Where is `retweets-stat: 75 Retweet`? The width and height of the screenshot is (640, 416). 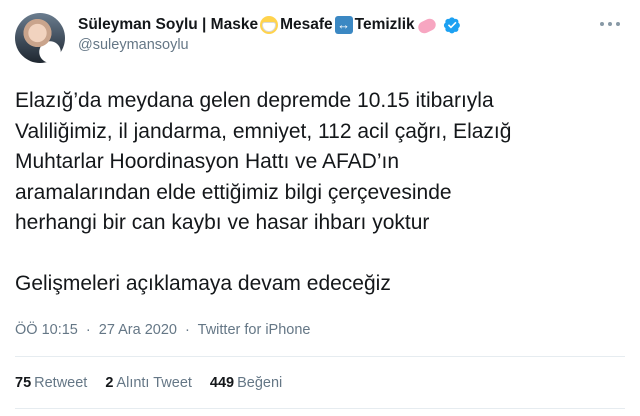 retweets-stat: 75 Retweet is located at coordinates (51, 383).